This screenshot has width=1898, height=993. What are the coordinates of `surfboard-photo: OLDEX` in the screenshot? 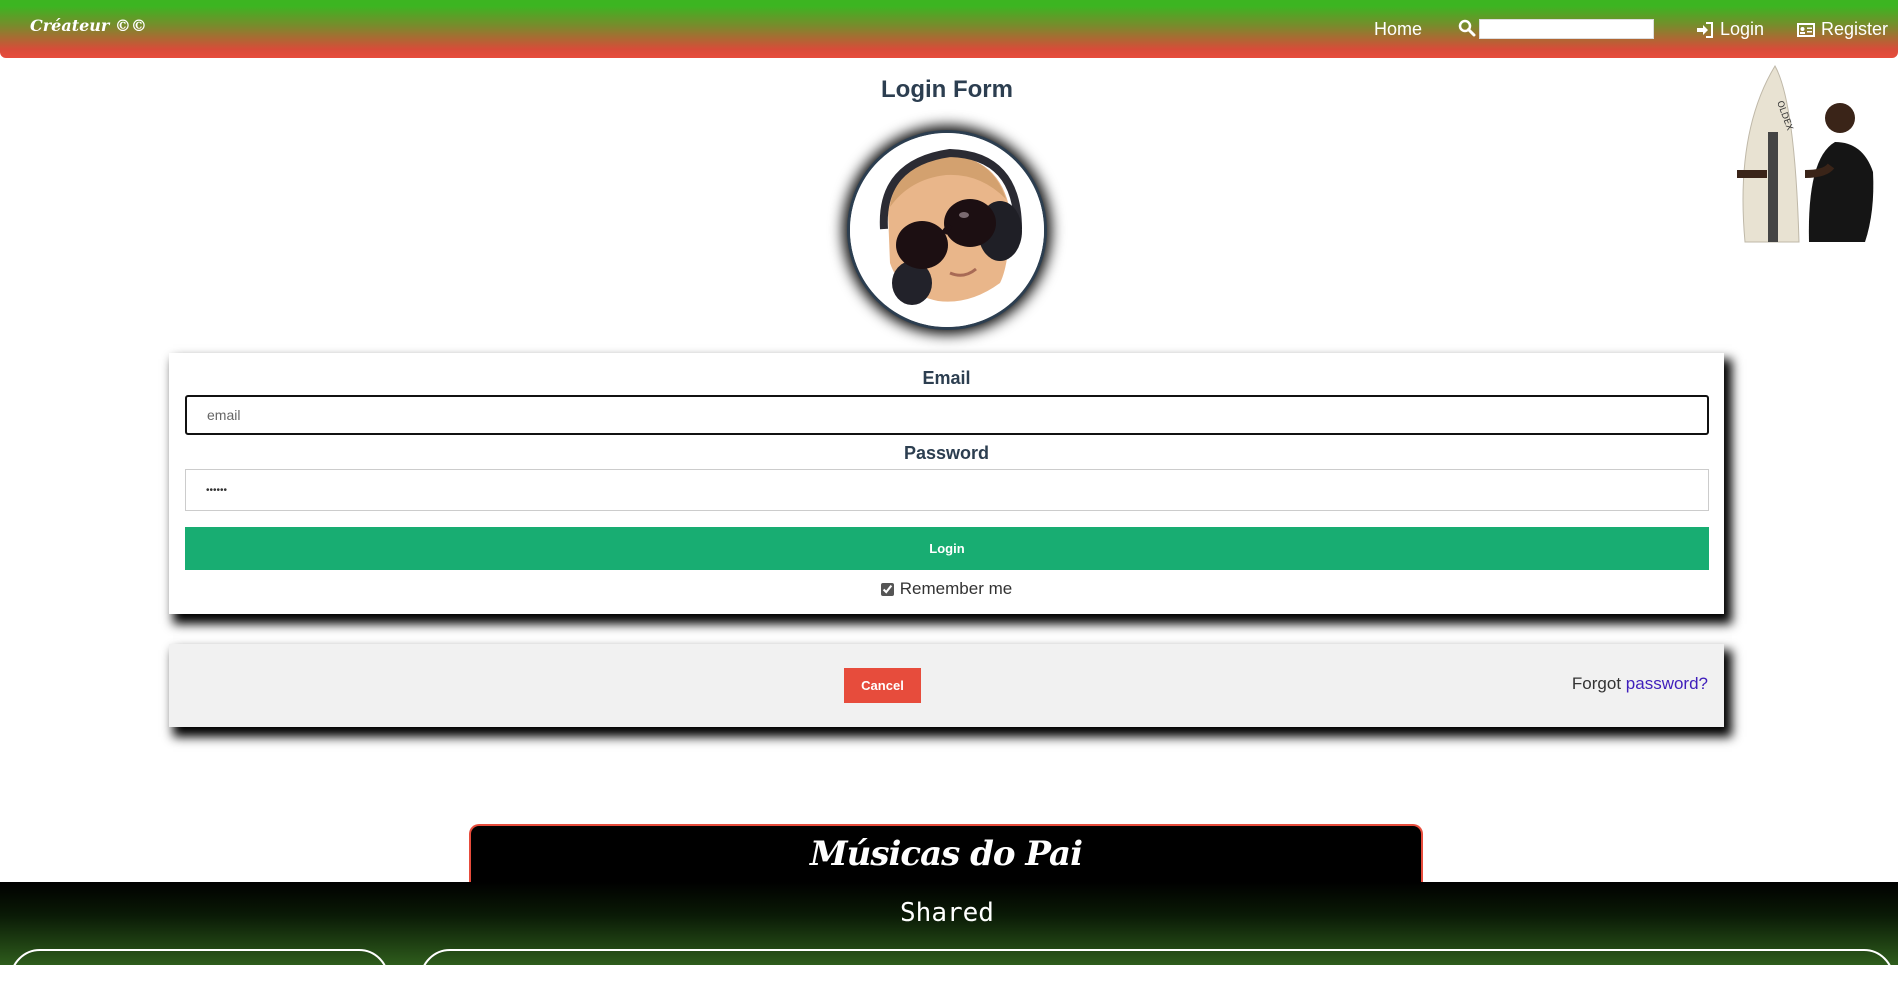 It's located at (1805, 154).